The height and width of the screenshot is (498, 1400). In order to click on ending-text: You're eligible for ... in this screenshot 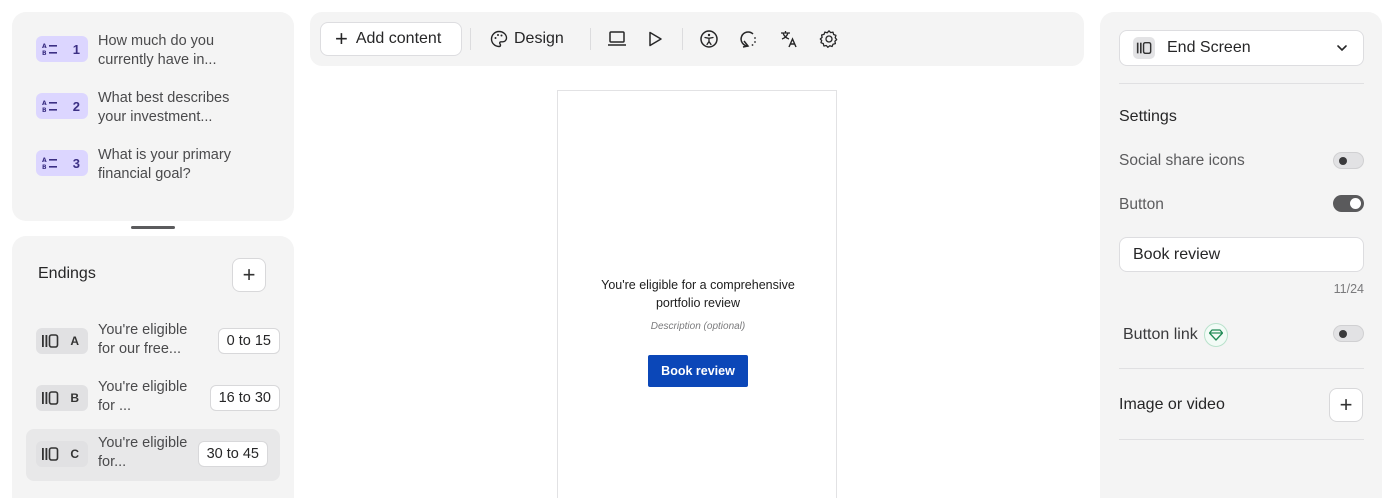, I will do `click(143, 396)`.